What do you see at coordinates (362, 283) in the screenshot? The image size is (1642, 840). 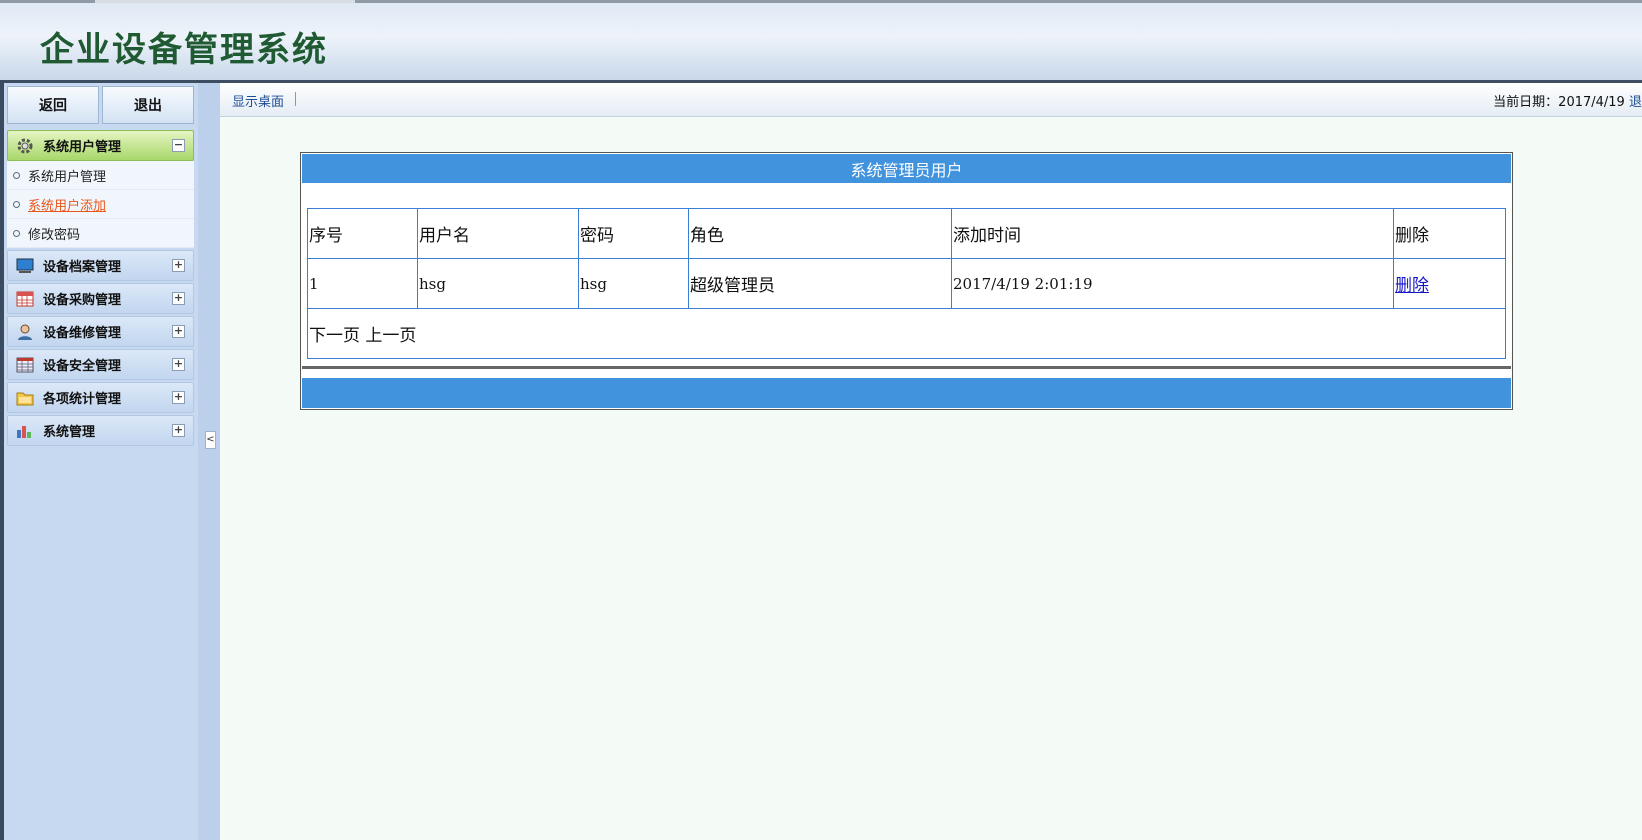 I see `cell-id: 1` at bounding box center [362, 283].